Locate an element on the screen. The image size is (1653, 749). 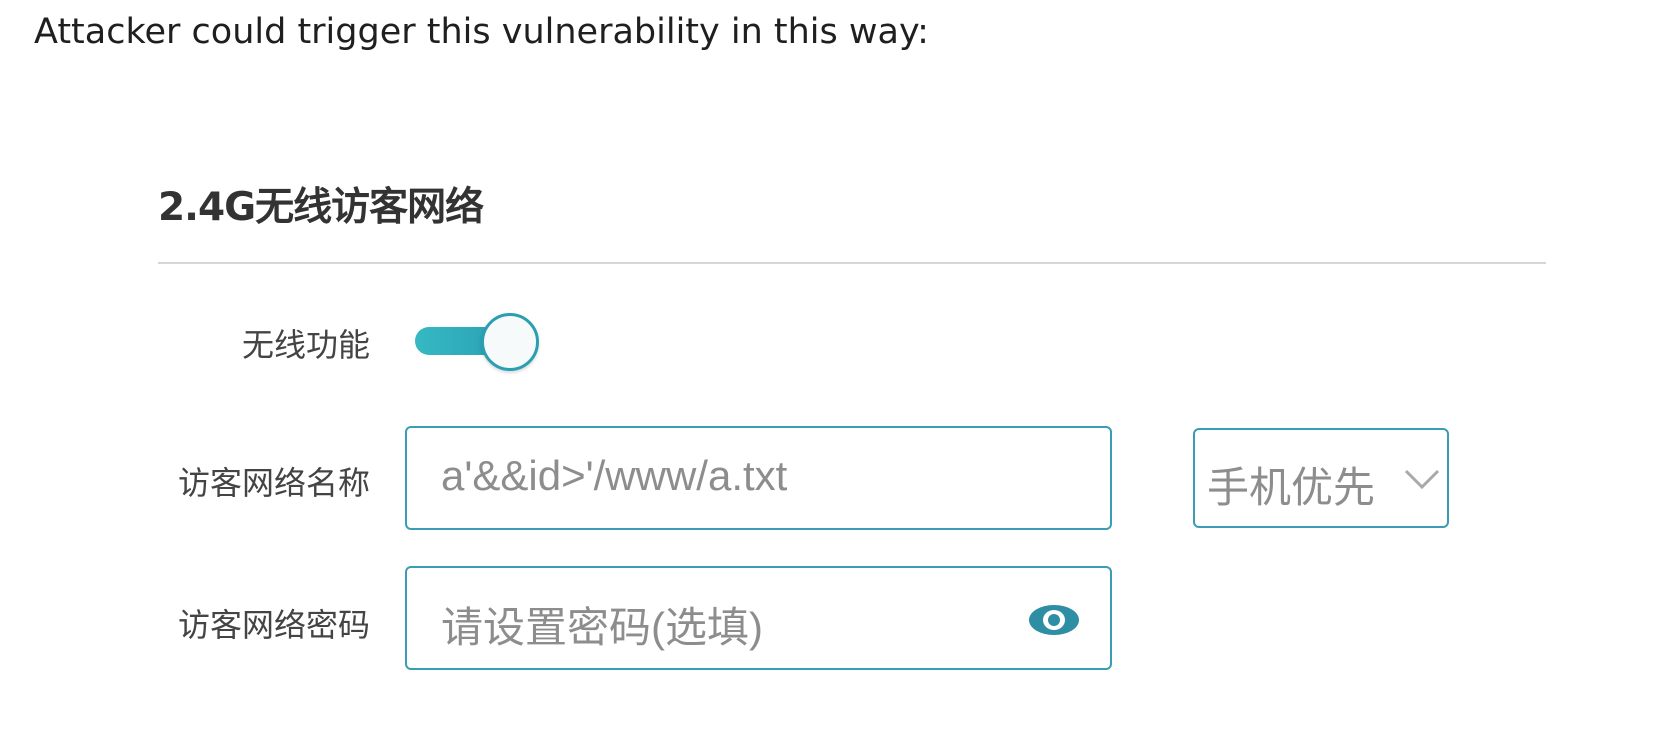
wireless-toggle is located at coordinates (477, 341).